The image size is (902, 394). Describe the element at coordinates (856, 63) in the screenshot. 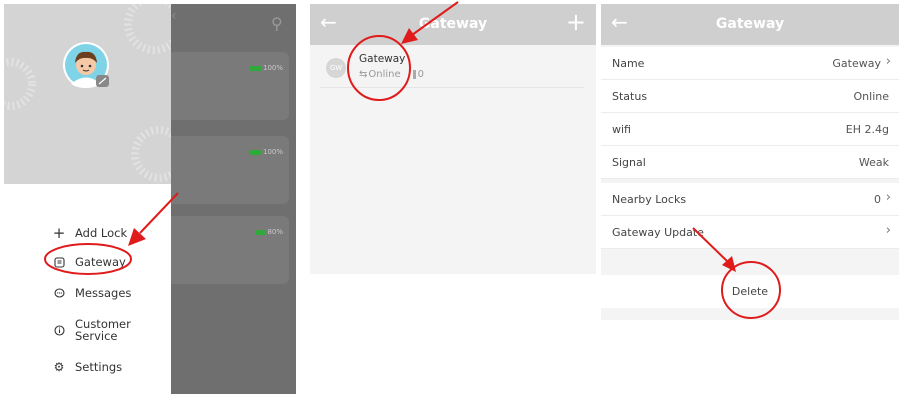

I see `row-value: Gateway` at that location.